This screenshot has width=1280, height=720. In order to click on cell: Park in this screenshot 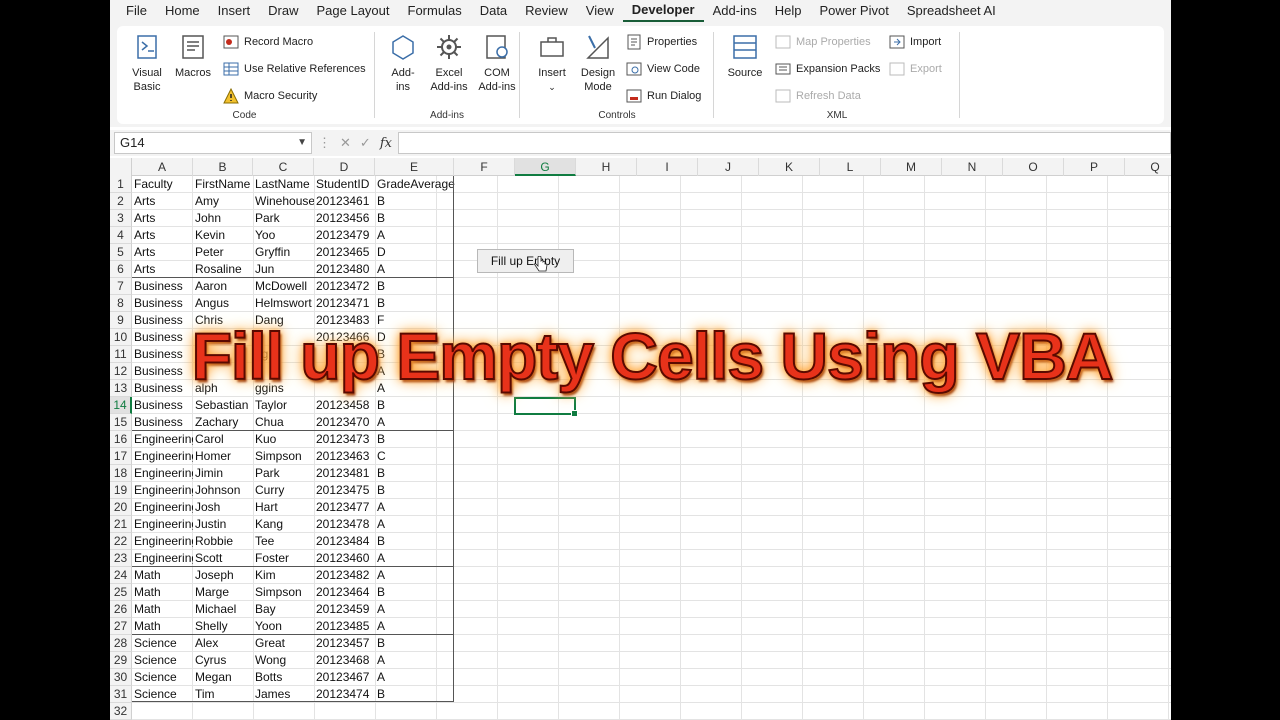, I will do `click(283, 473)`.